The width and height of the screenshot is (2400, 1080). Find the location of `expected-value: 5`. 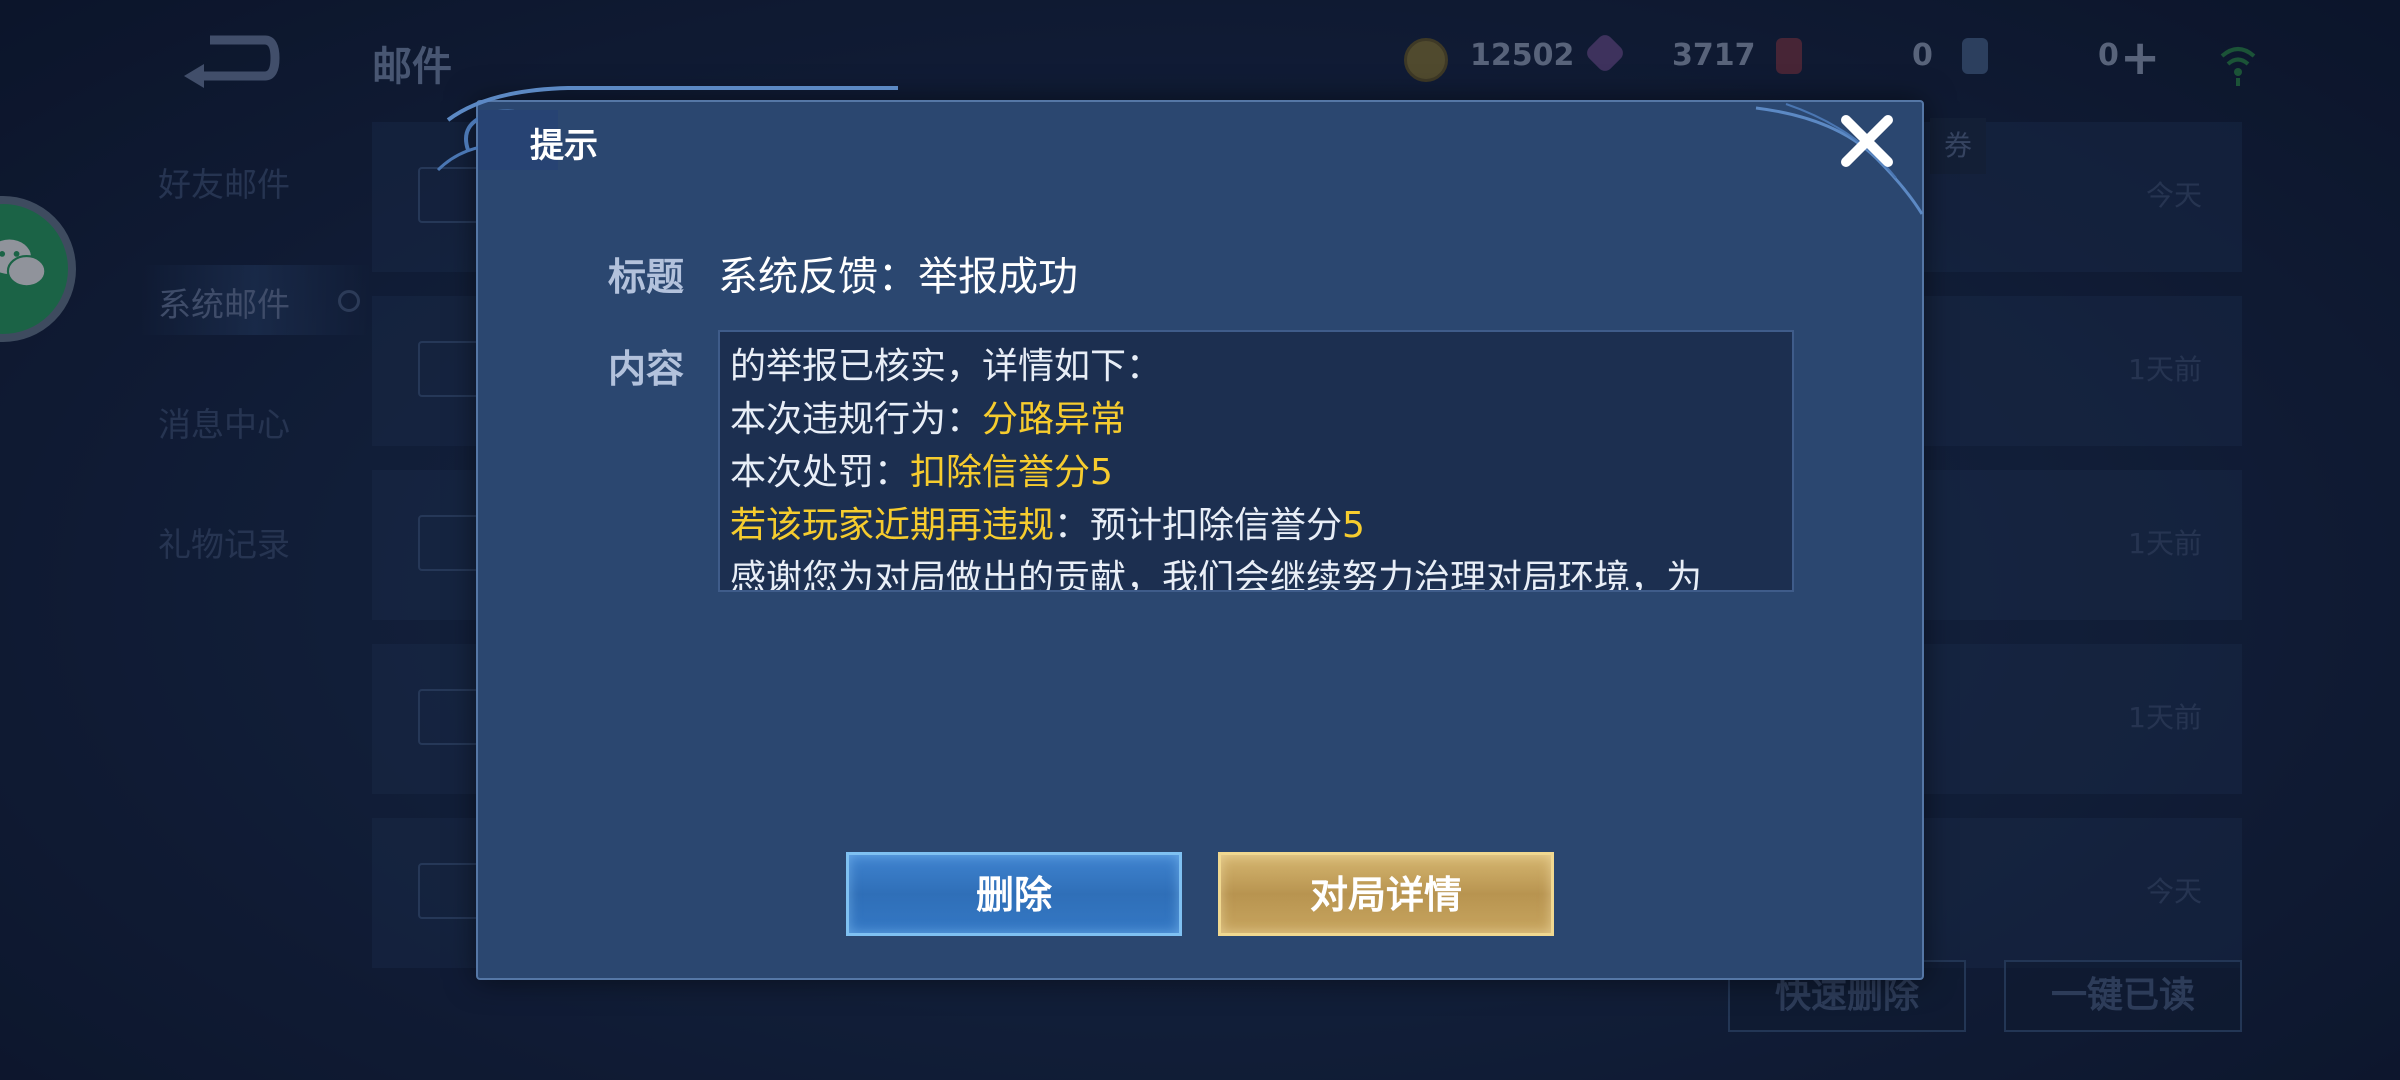

expected-value: 5 is located at coordinates (1353, 525).